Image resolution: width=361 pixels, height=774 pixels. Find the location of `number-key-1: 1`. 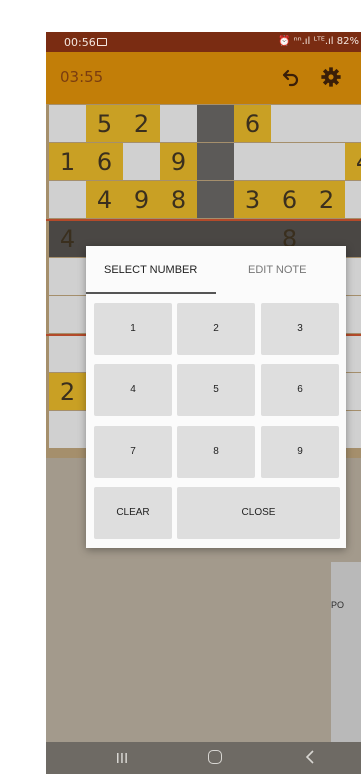

number-key-1: 1 is located at coordinates (133, 329).